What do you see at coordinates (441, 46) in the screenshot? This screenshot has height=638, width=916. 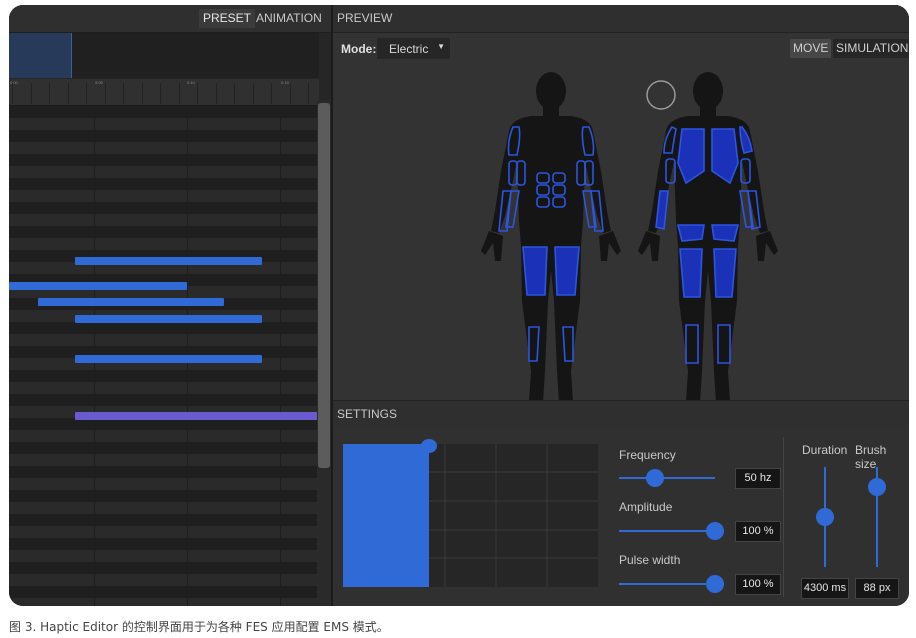 I see `dropdown-arrow-icon: ▼` at bounding box center [441, 46].